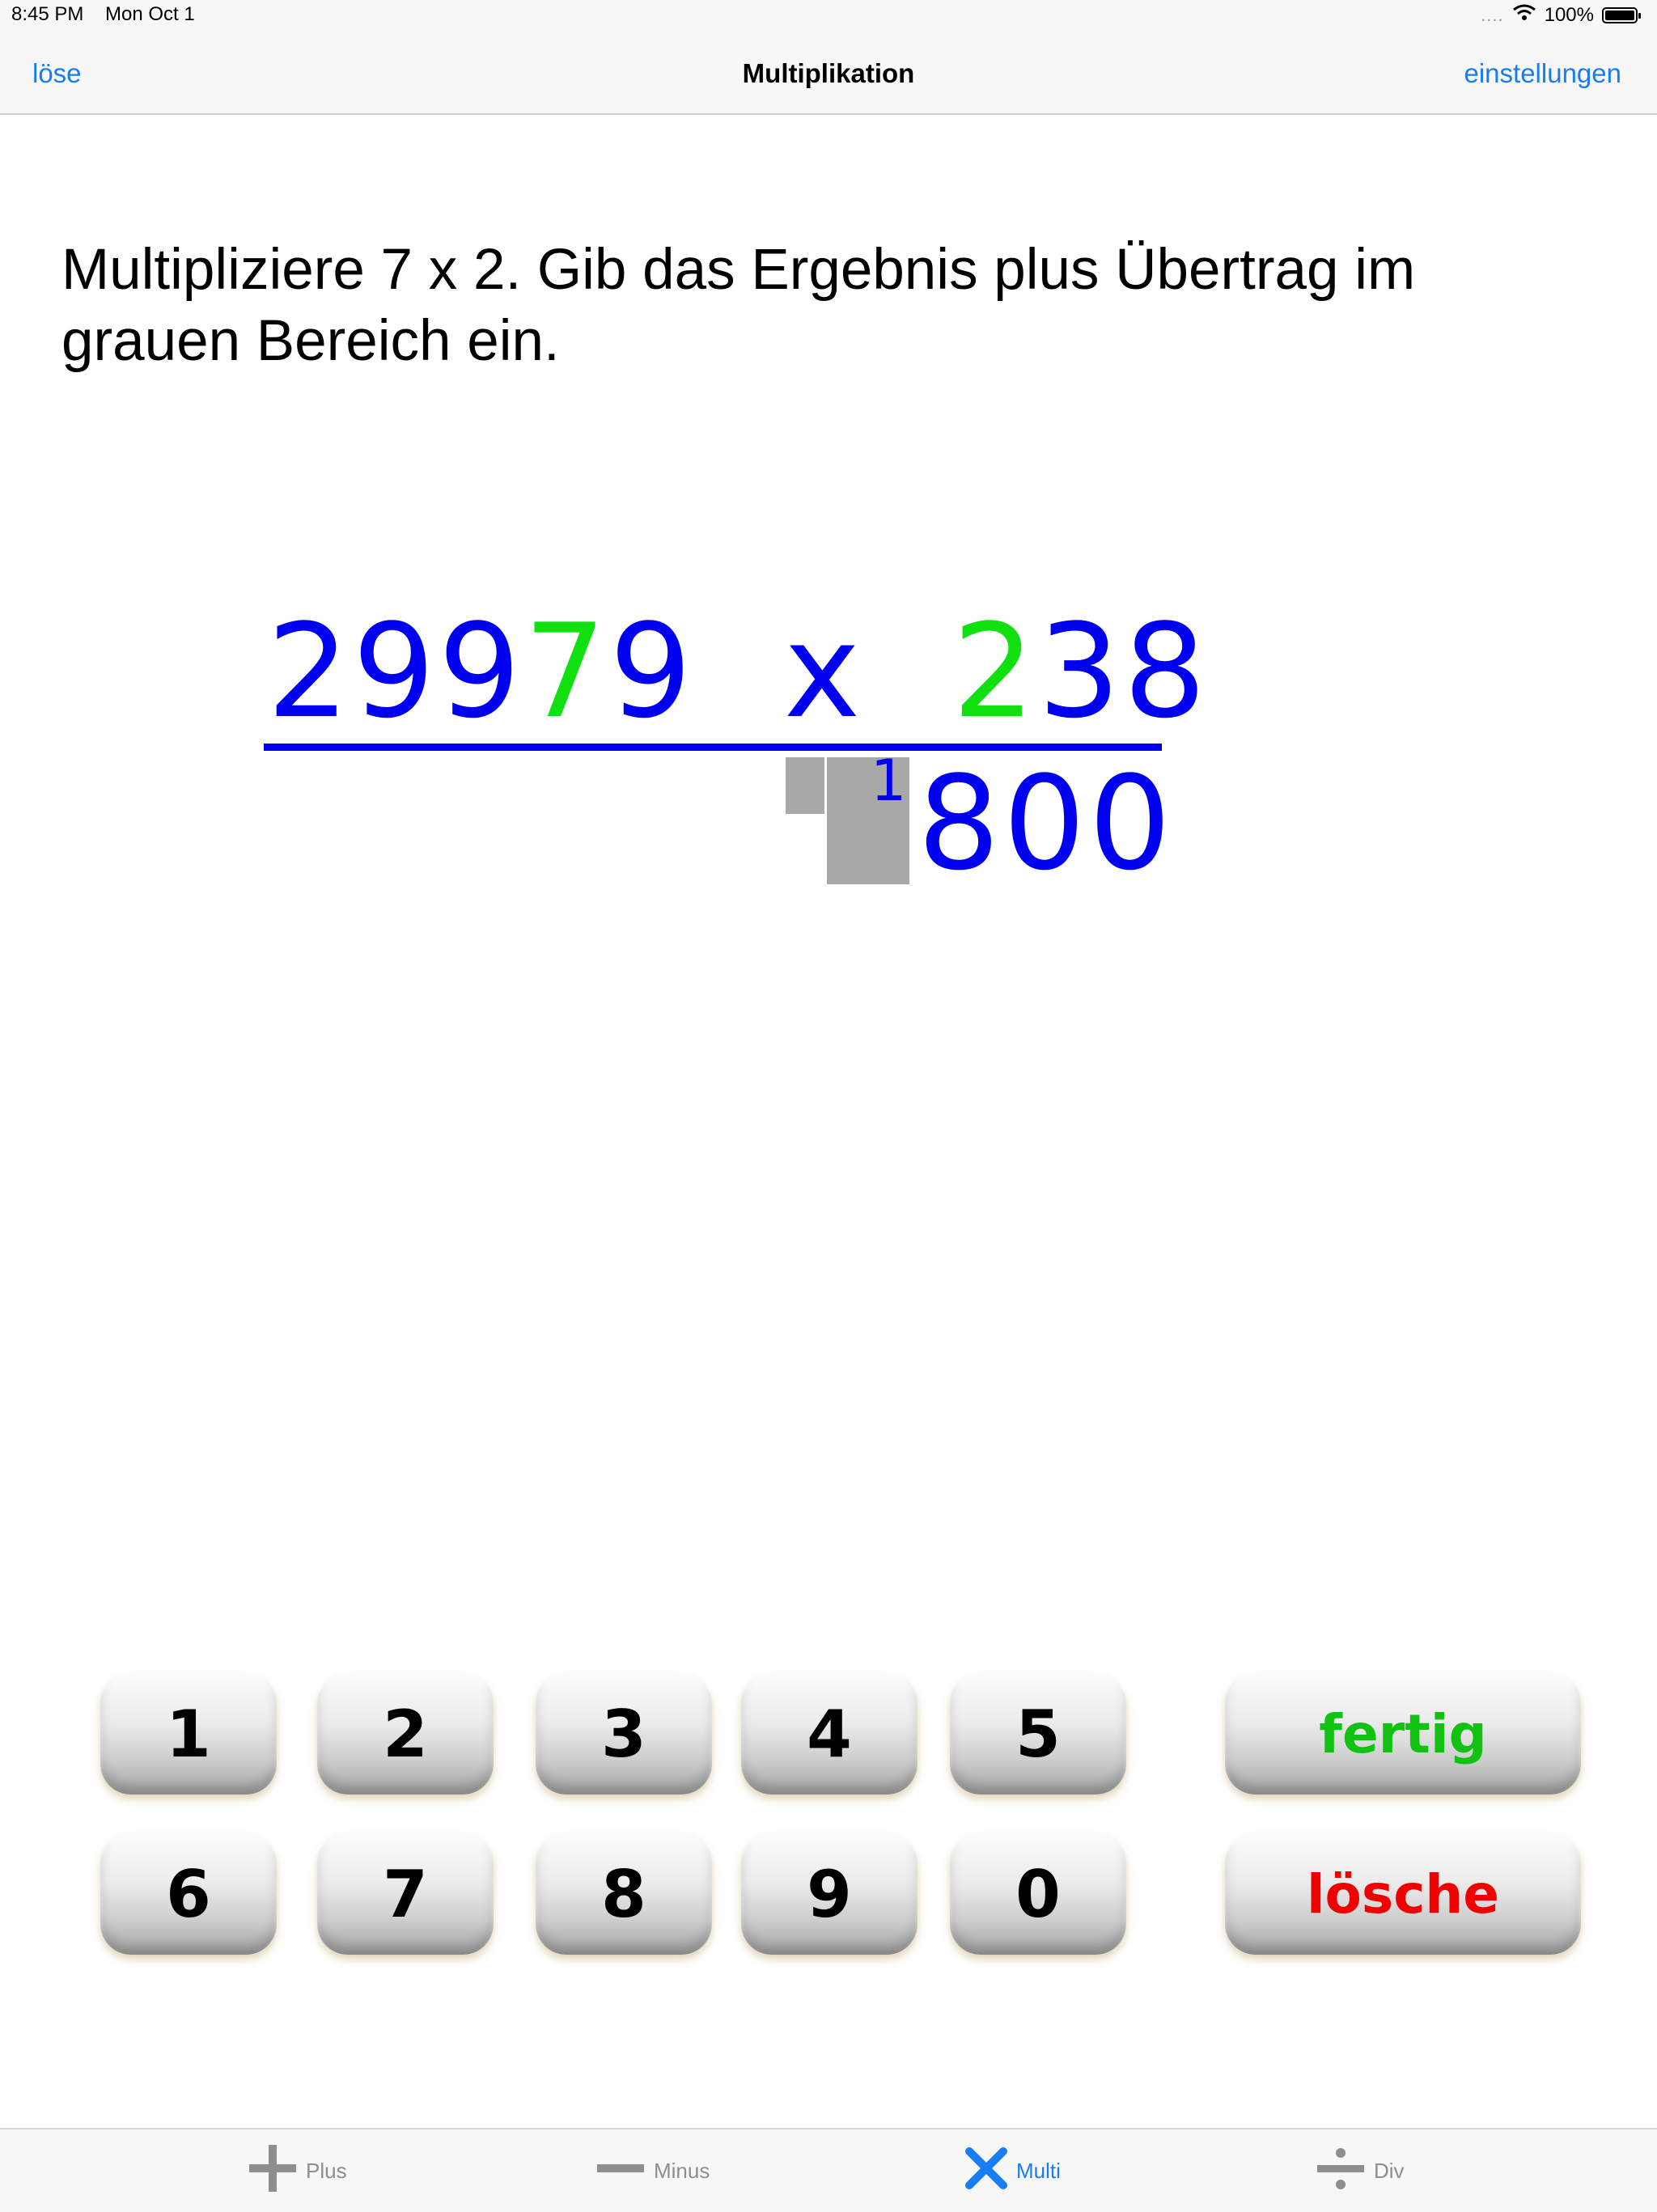 This screenshot has width=1657, height=2212. What do you see at coordinates (682, 2170) in the screenshot?
I see `tab-minus-label: Minus` at bounding box center [682, 2170].